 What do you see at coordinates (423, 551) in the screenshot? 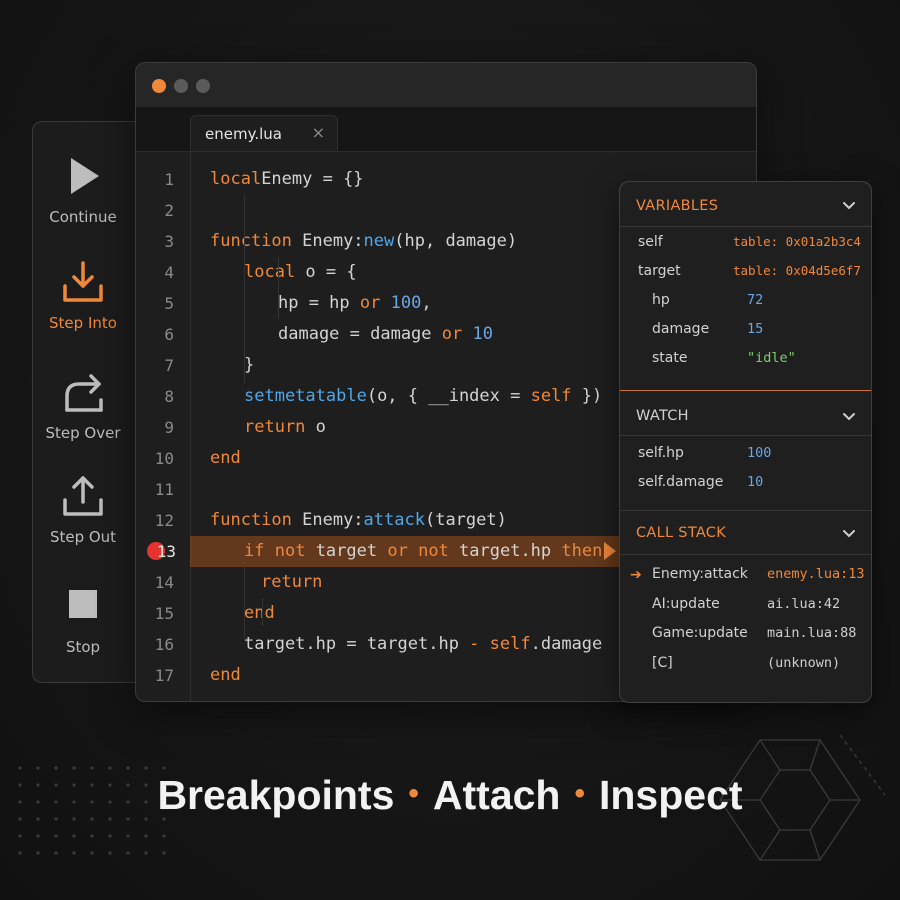
I see `code-text: if not target or not target.hp then` at bounding box center [423, 551].